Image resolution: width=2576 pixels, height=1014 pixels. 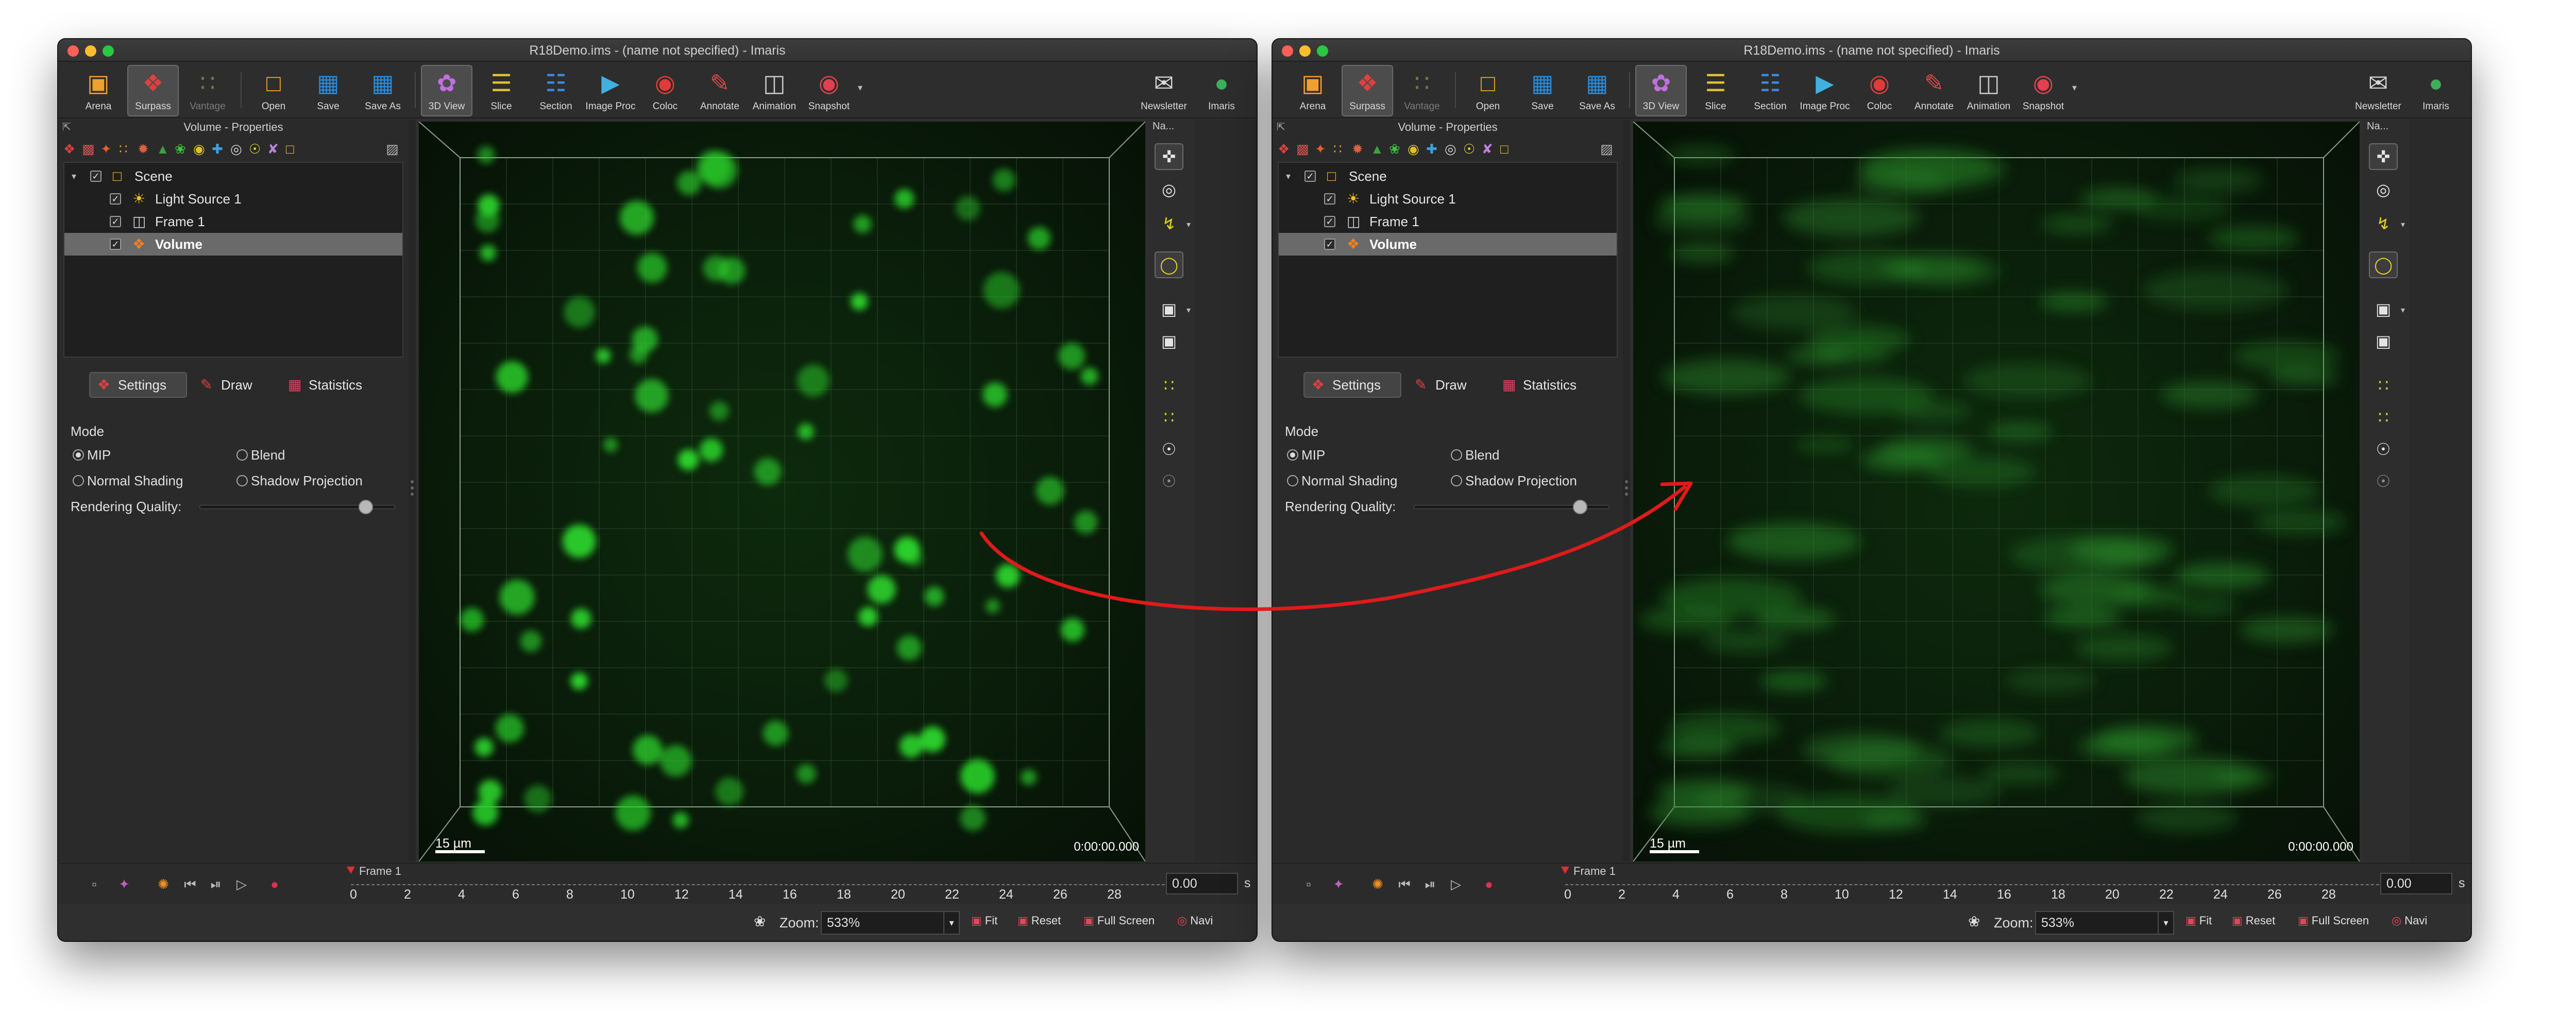 I want to click on snapshot-dropdown-icon: ▾, so click(x=2074, y=87).